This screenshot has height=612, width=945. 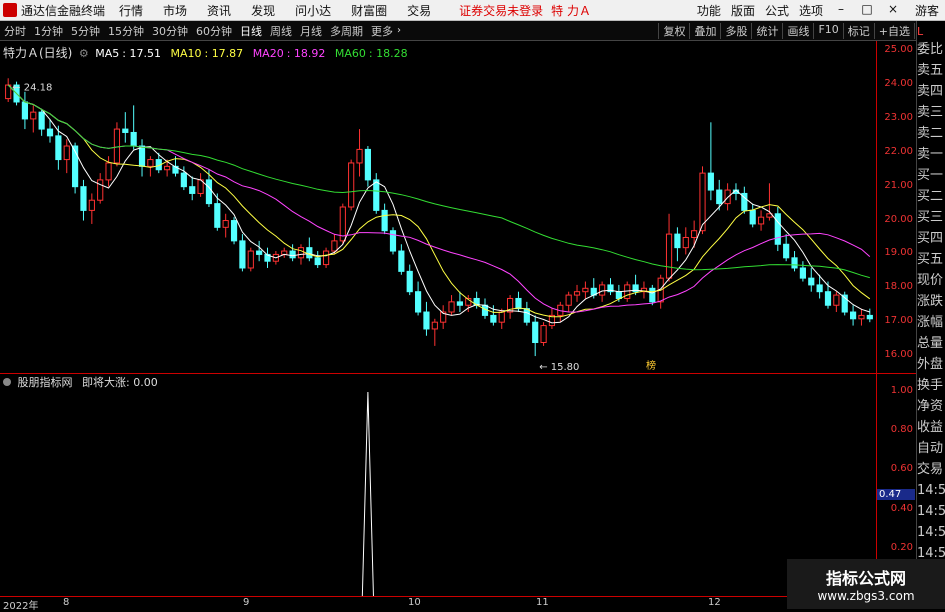 I want to click on period-tab: 1分钟, so click(x=48, y=31).